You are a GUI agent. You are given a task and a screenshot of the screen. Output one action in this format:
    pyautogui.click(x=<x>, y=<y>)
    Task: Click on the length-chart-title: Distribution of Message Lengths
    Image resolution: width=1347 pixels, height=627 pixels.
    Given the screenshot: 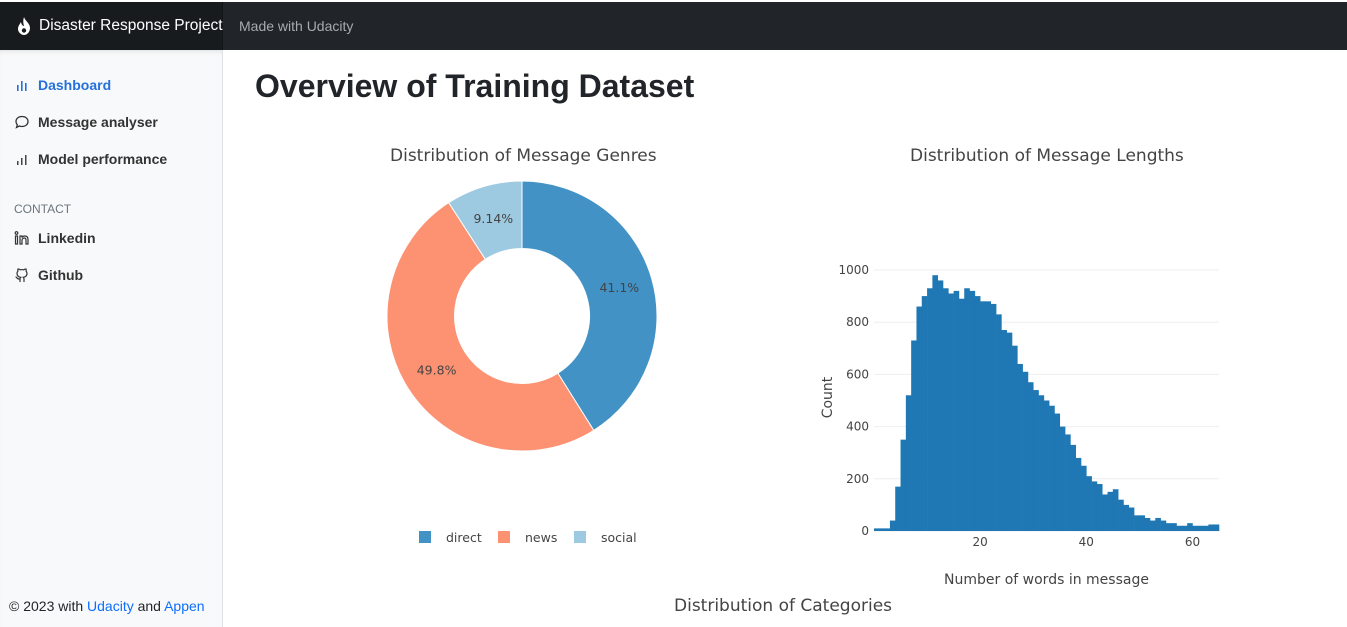 What is the action you would take?
    pyautogui.click(x=1047, y=156)
    